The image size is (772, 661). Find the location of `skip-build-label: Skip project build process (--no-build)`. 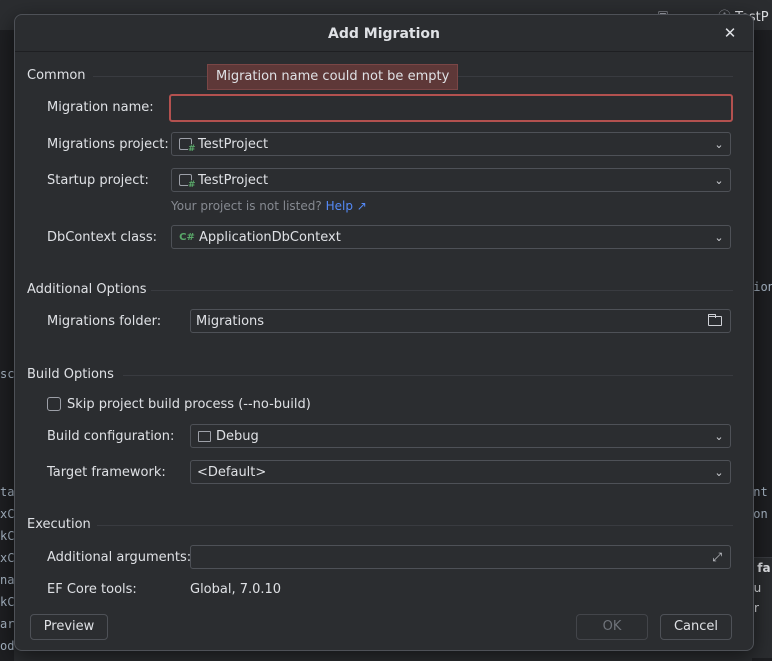

skip-build-label: Skip project build process (--no-build) is located at coordinates (189, 404).